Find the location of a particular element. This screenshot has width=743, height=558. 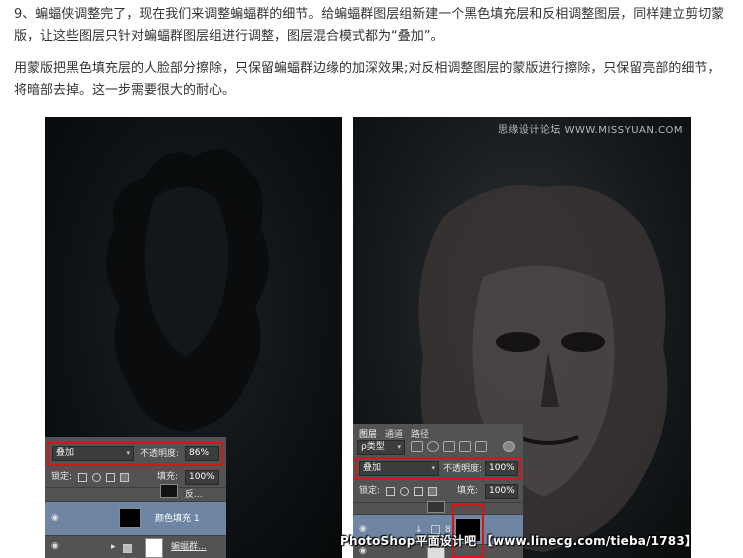

layer-name: 颜色填充 1 is located at coordinates (177, 519).